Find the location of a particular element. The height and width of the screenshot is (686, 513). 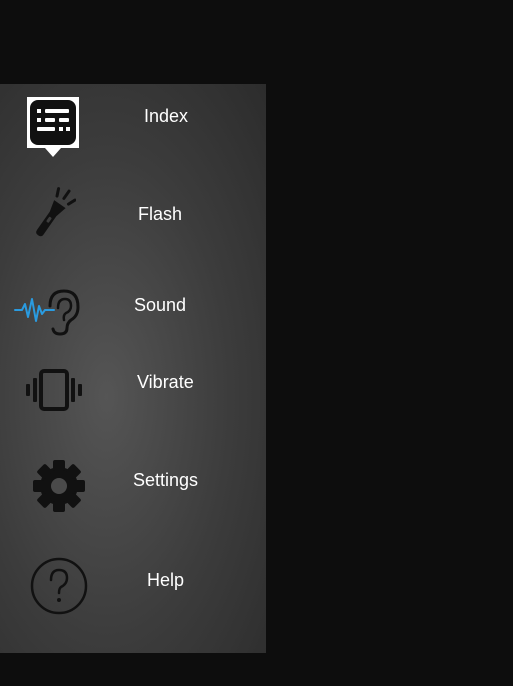

menu-item-settings-label: Settings is located at coordinates (166, 480).